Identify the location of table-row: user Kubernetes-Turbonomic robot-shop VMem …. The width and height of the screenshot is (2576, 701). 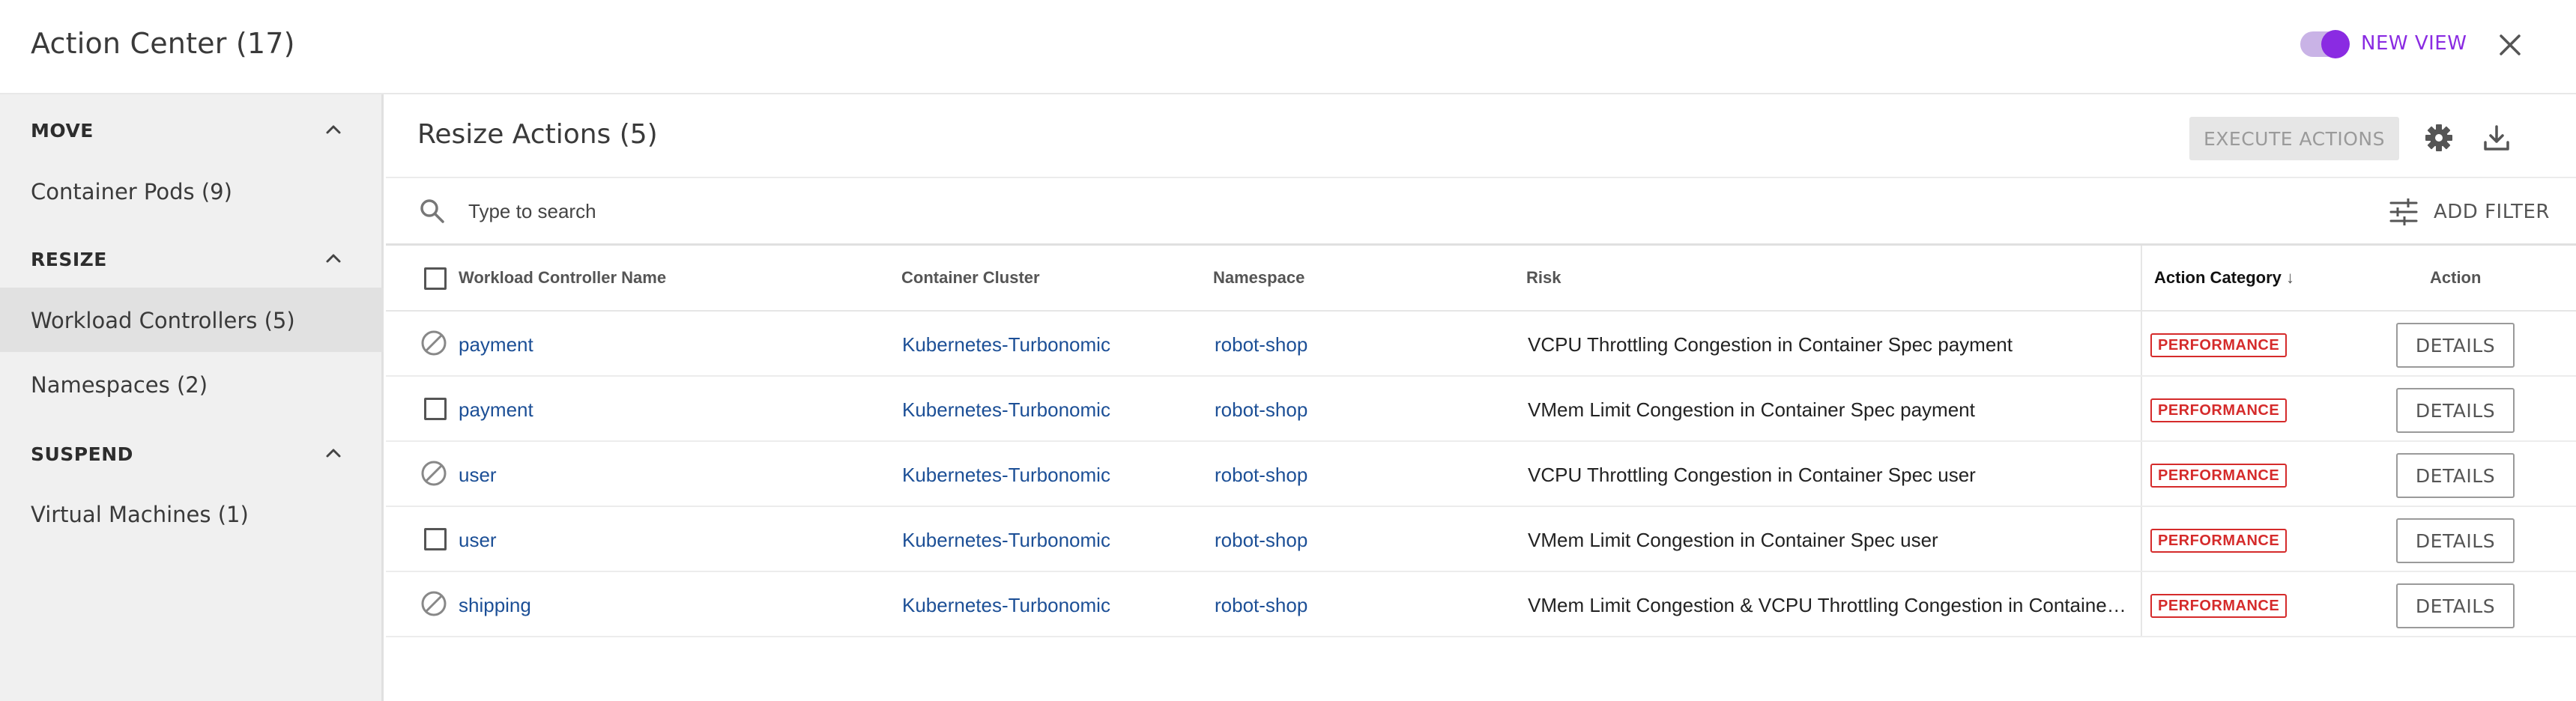
(1481, 539).